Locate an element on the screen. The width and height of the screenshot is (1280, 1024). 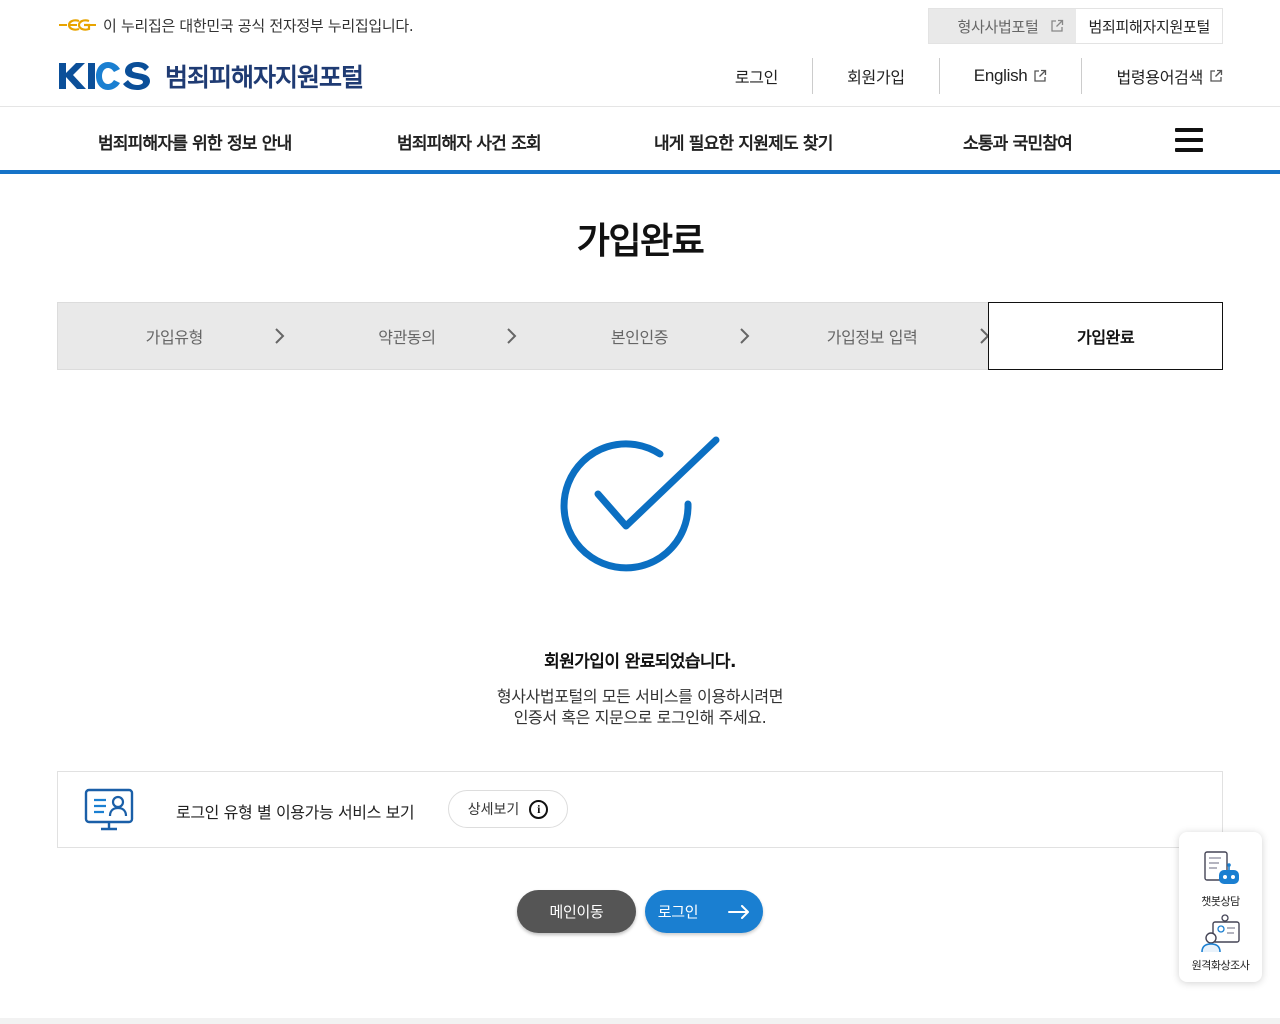
floating-widget: 챗봇상담 원격화상조사 is located at coordinates (1220, 907).